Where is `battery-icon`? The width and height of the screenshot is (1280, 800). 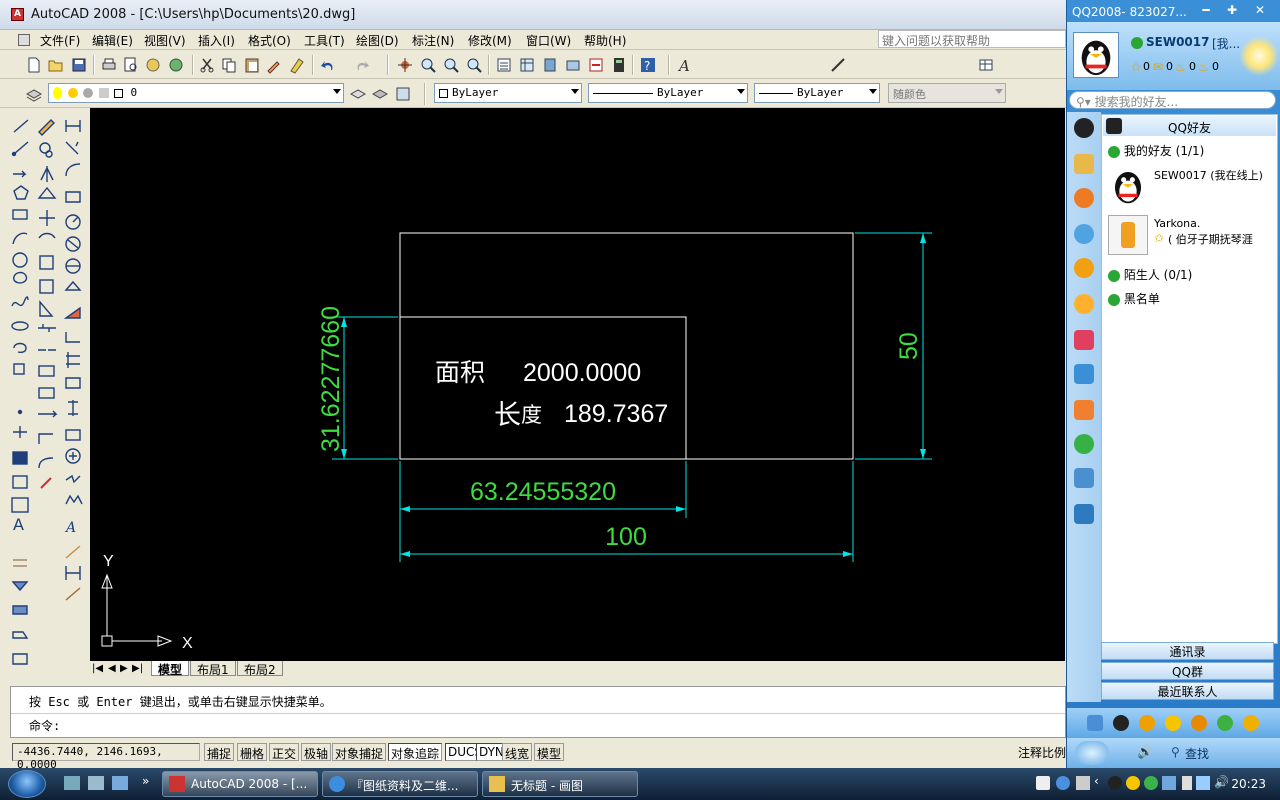 battery-icon is located at coordinates (1187, 783).